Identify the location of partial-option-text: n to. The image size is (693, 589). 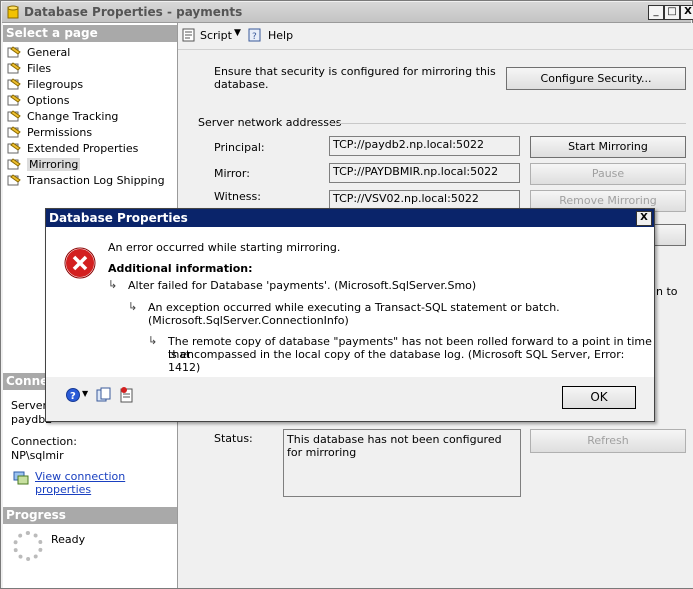
(667, 291).